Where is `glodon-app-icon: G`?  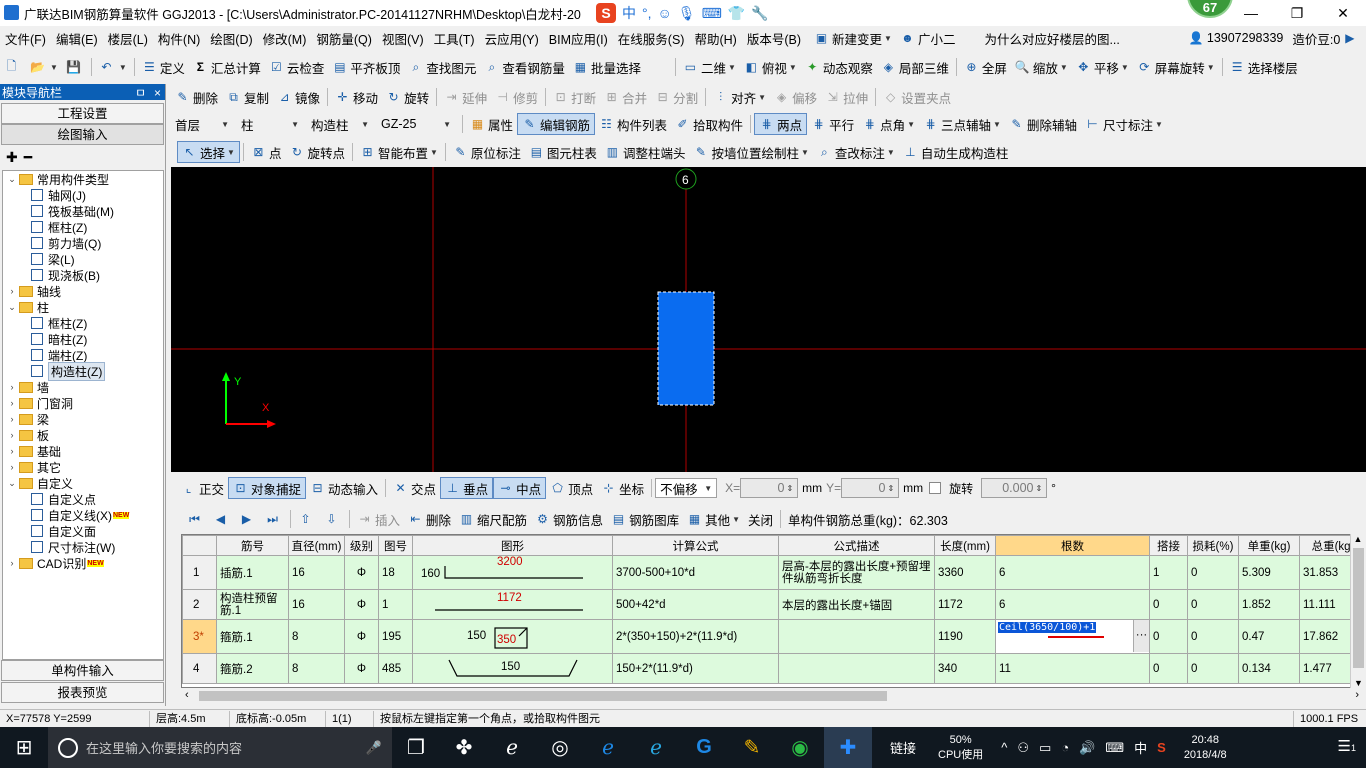
glodon-app-icon: G is located at coordinates (704, 747).